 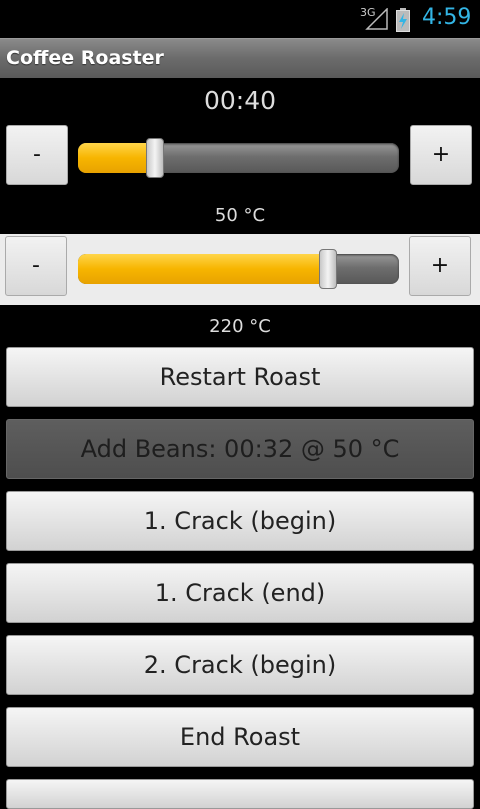 I want to click on app-title-bar: Coffee Roaster, so click(x=240, y=58).